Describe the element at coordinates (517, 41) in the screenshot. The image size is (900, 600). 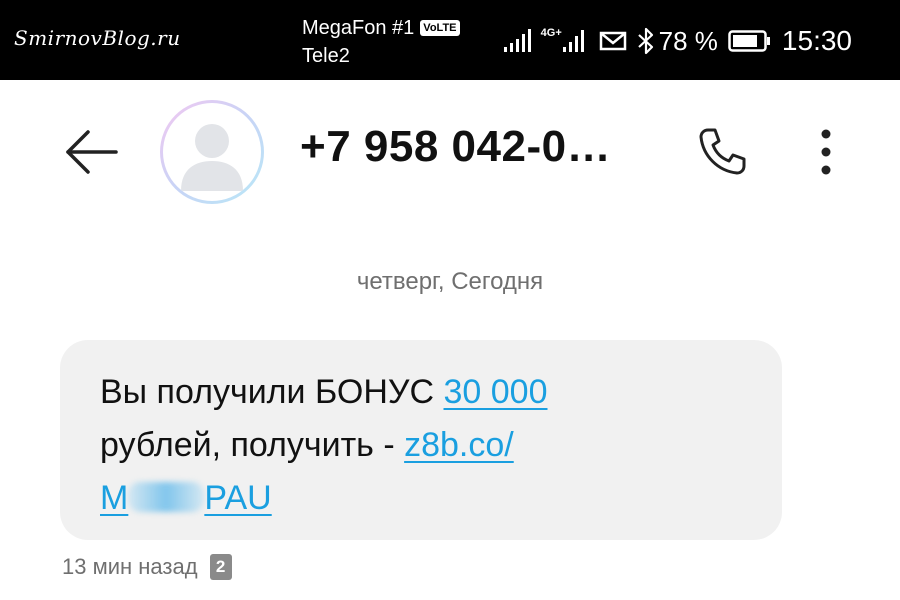
I see `signal-icon` at that location.